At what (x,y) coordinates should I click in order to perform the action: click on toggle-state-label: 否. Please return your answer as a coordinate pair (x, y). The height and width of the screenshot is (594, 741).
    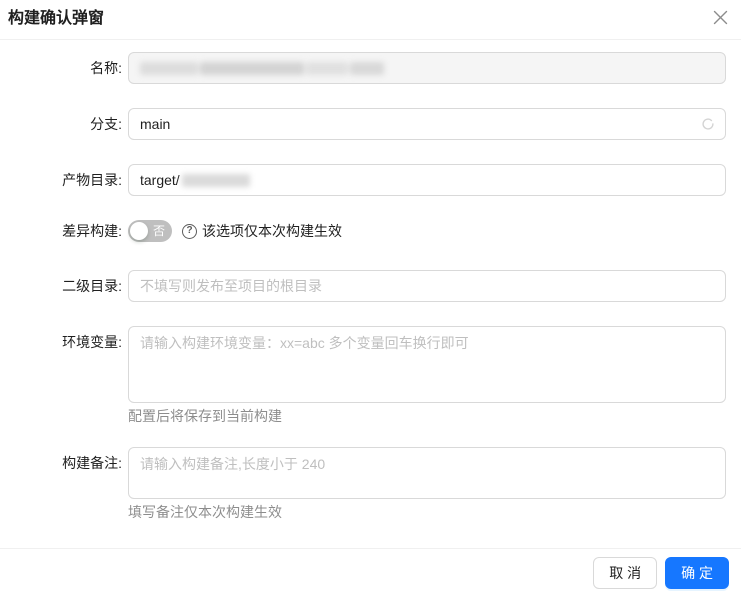
    Looking at the image, I should click on (159, 231).